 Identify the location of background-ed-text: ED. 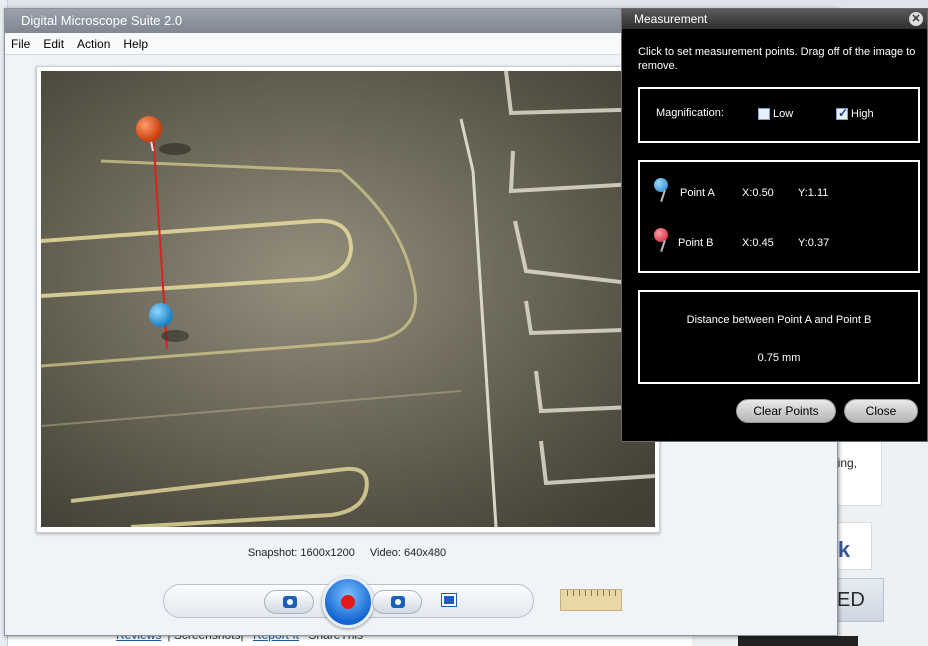
(851, 600).